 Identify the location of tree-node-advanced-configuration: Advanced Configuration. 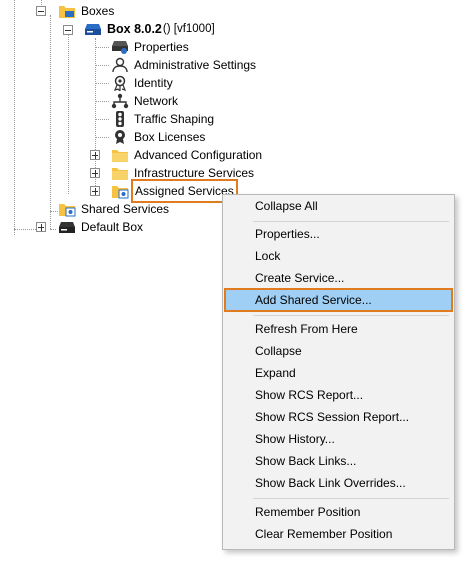
(186, 155).